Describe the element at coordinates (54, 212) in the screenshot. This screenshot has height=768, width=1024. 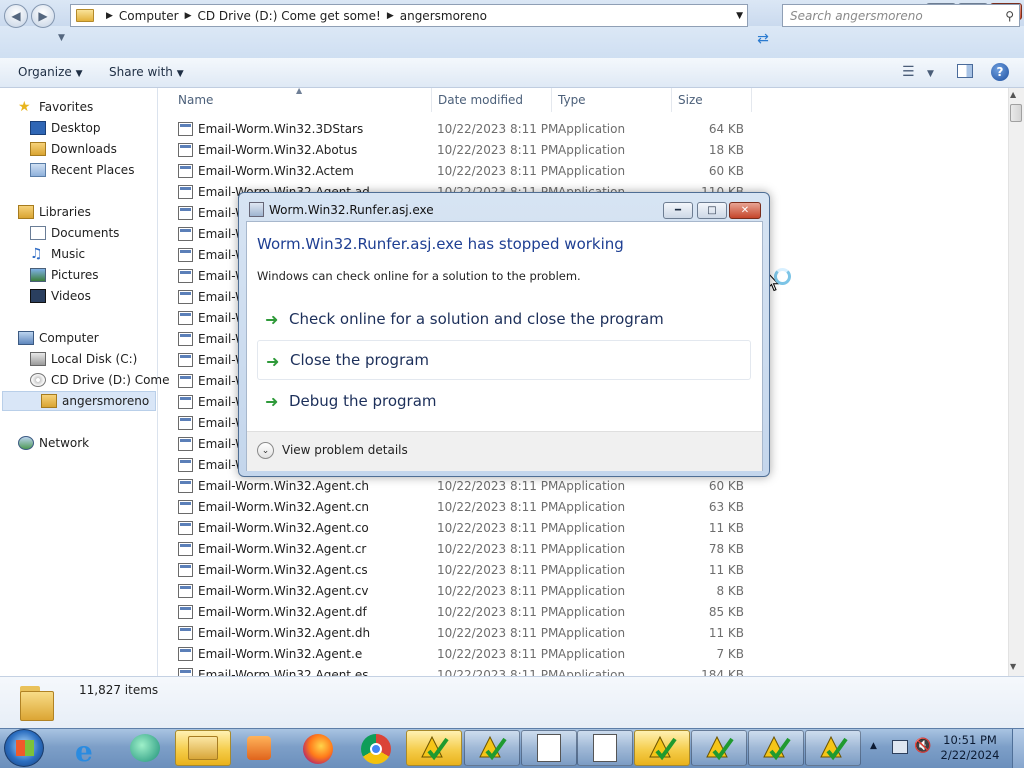
I see `nav-libraries: Libraries` at that location.